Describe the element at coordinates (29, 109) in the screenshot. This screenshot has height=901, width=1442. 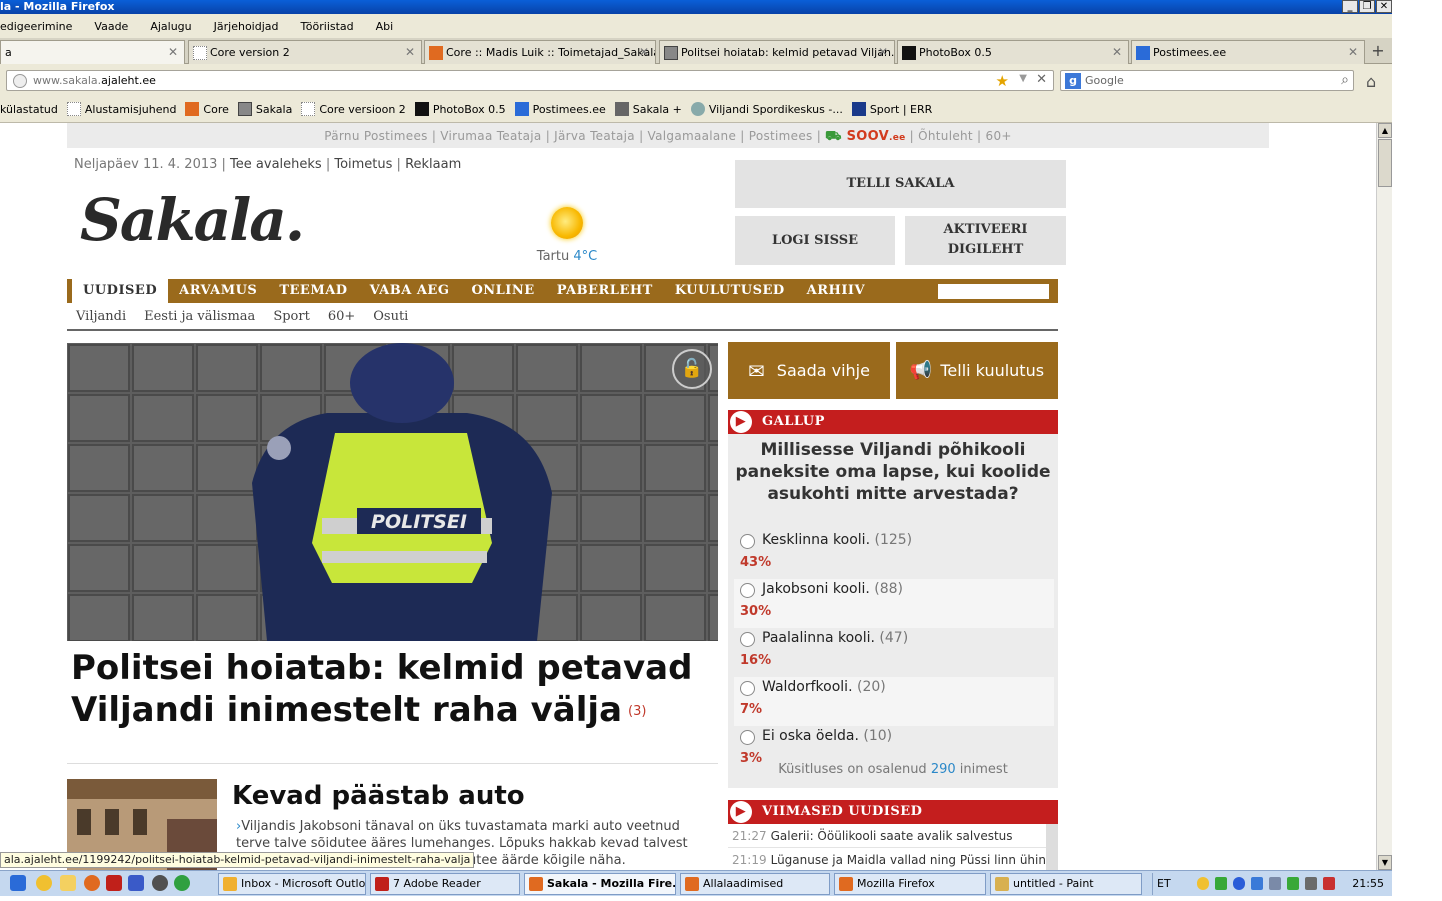
I see `bookmark-k-lastatud: külastatud` at that location.